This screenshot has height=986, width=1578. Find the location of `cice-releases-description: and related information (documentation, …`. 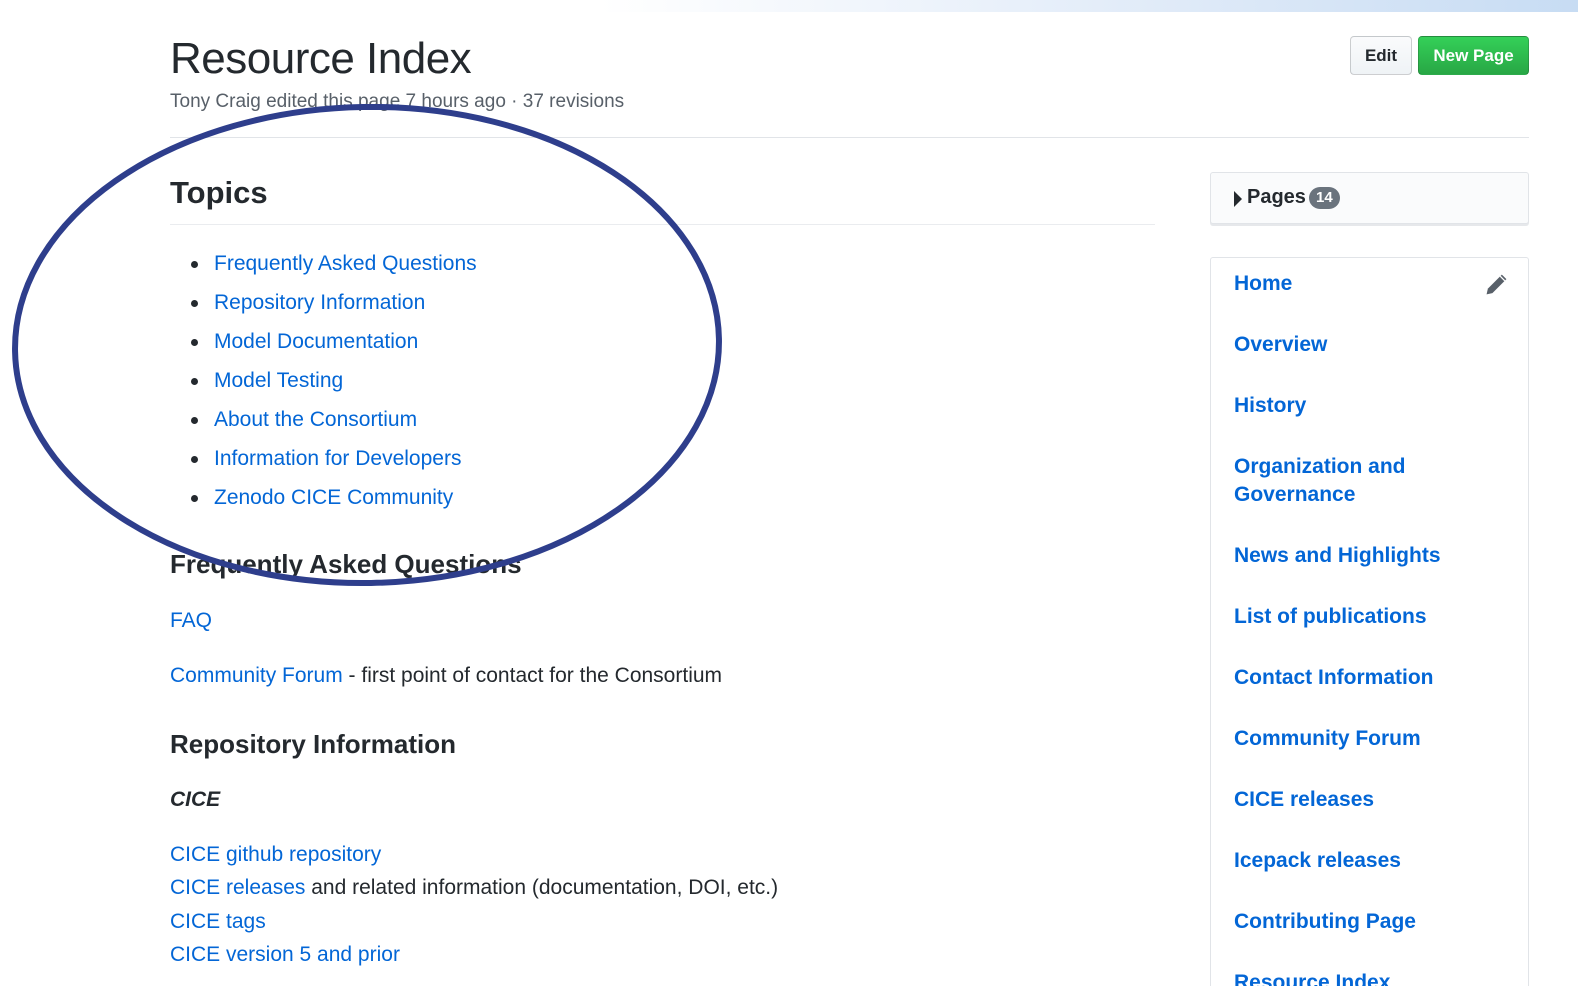

cice-releases-description: and related information (documentation, … is located at coordinates (542, 887).